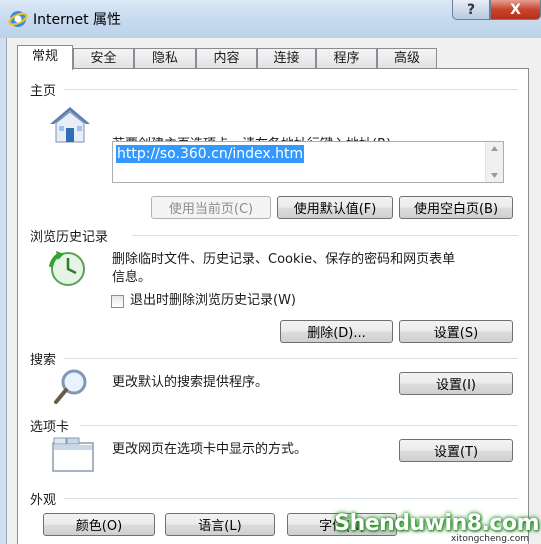 This screenshot has width=541, height=544. I want to click on tabs-settings-button: 设置(T), so click(456, 450).